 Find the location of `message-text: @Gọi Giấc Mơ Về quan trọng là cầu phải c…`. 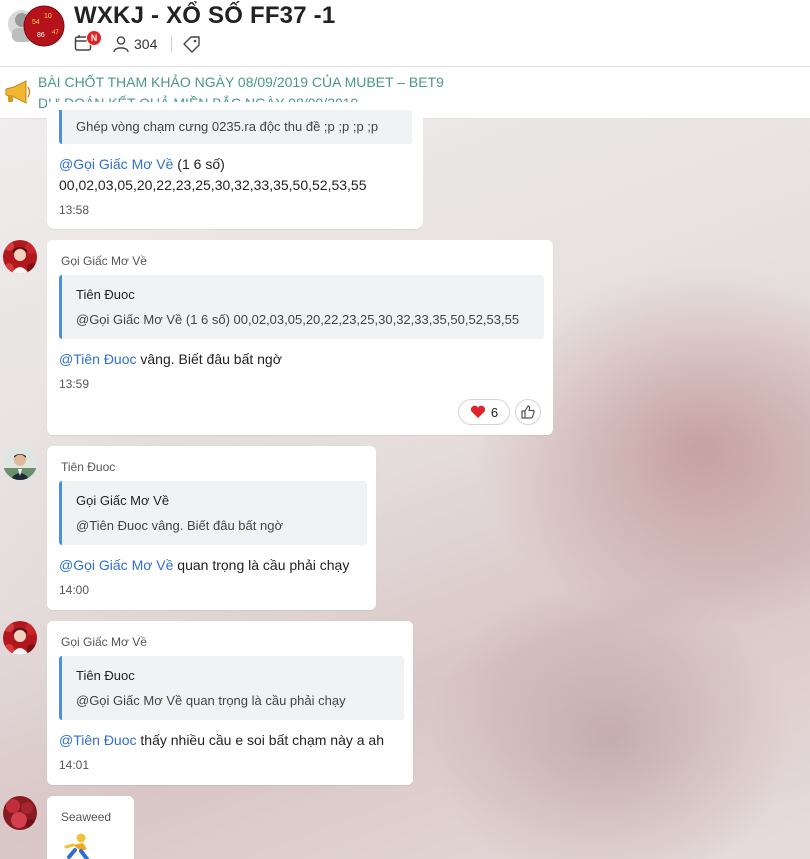

message-text: @Gọi Giấc Mơ Về quan trọng là cầu phải c… is located at coordinates (204, 565).